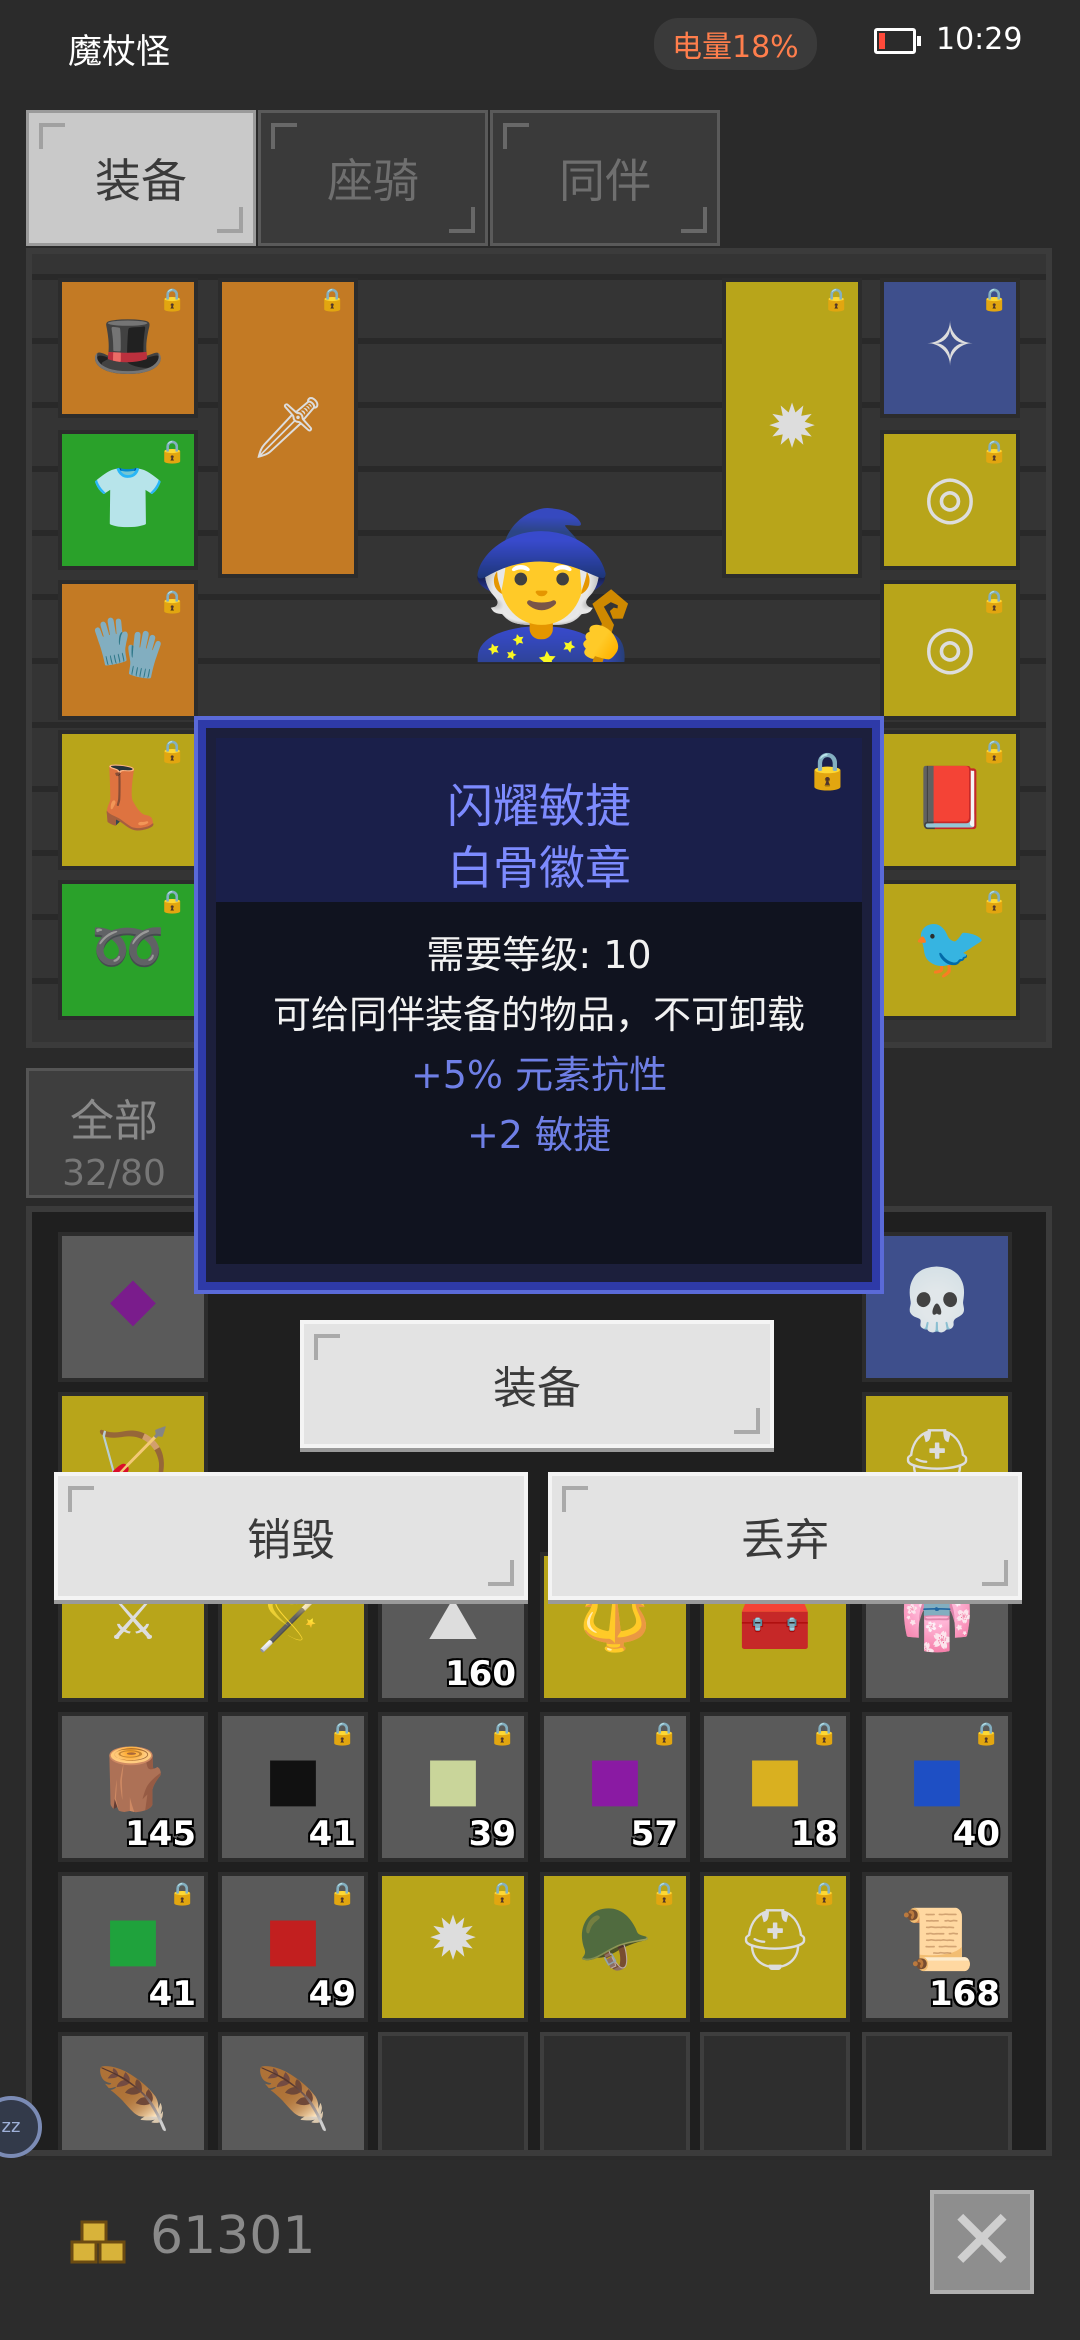  I want to click on ring-slot-1: ◎ 🔒, so click(950, 500).